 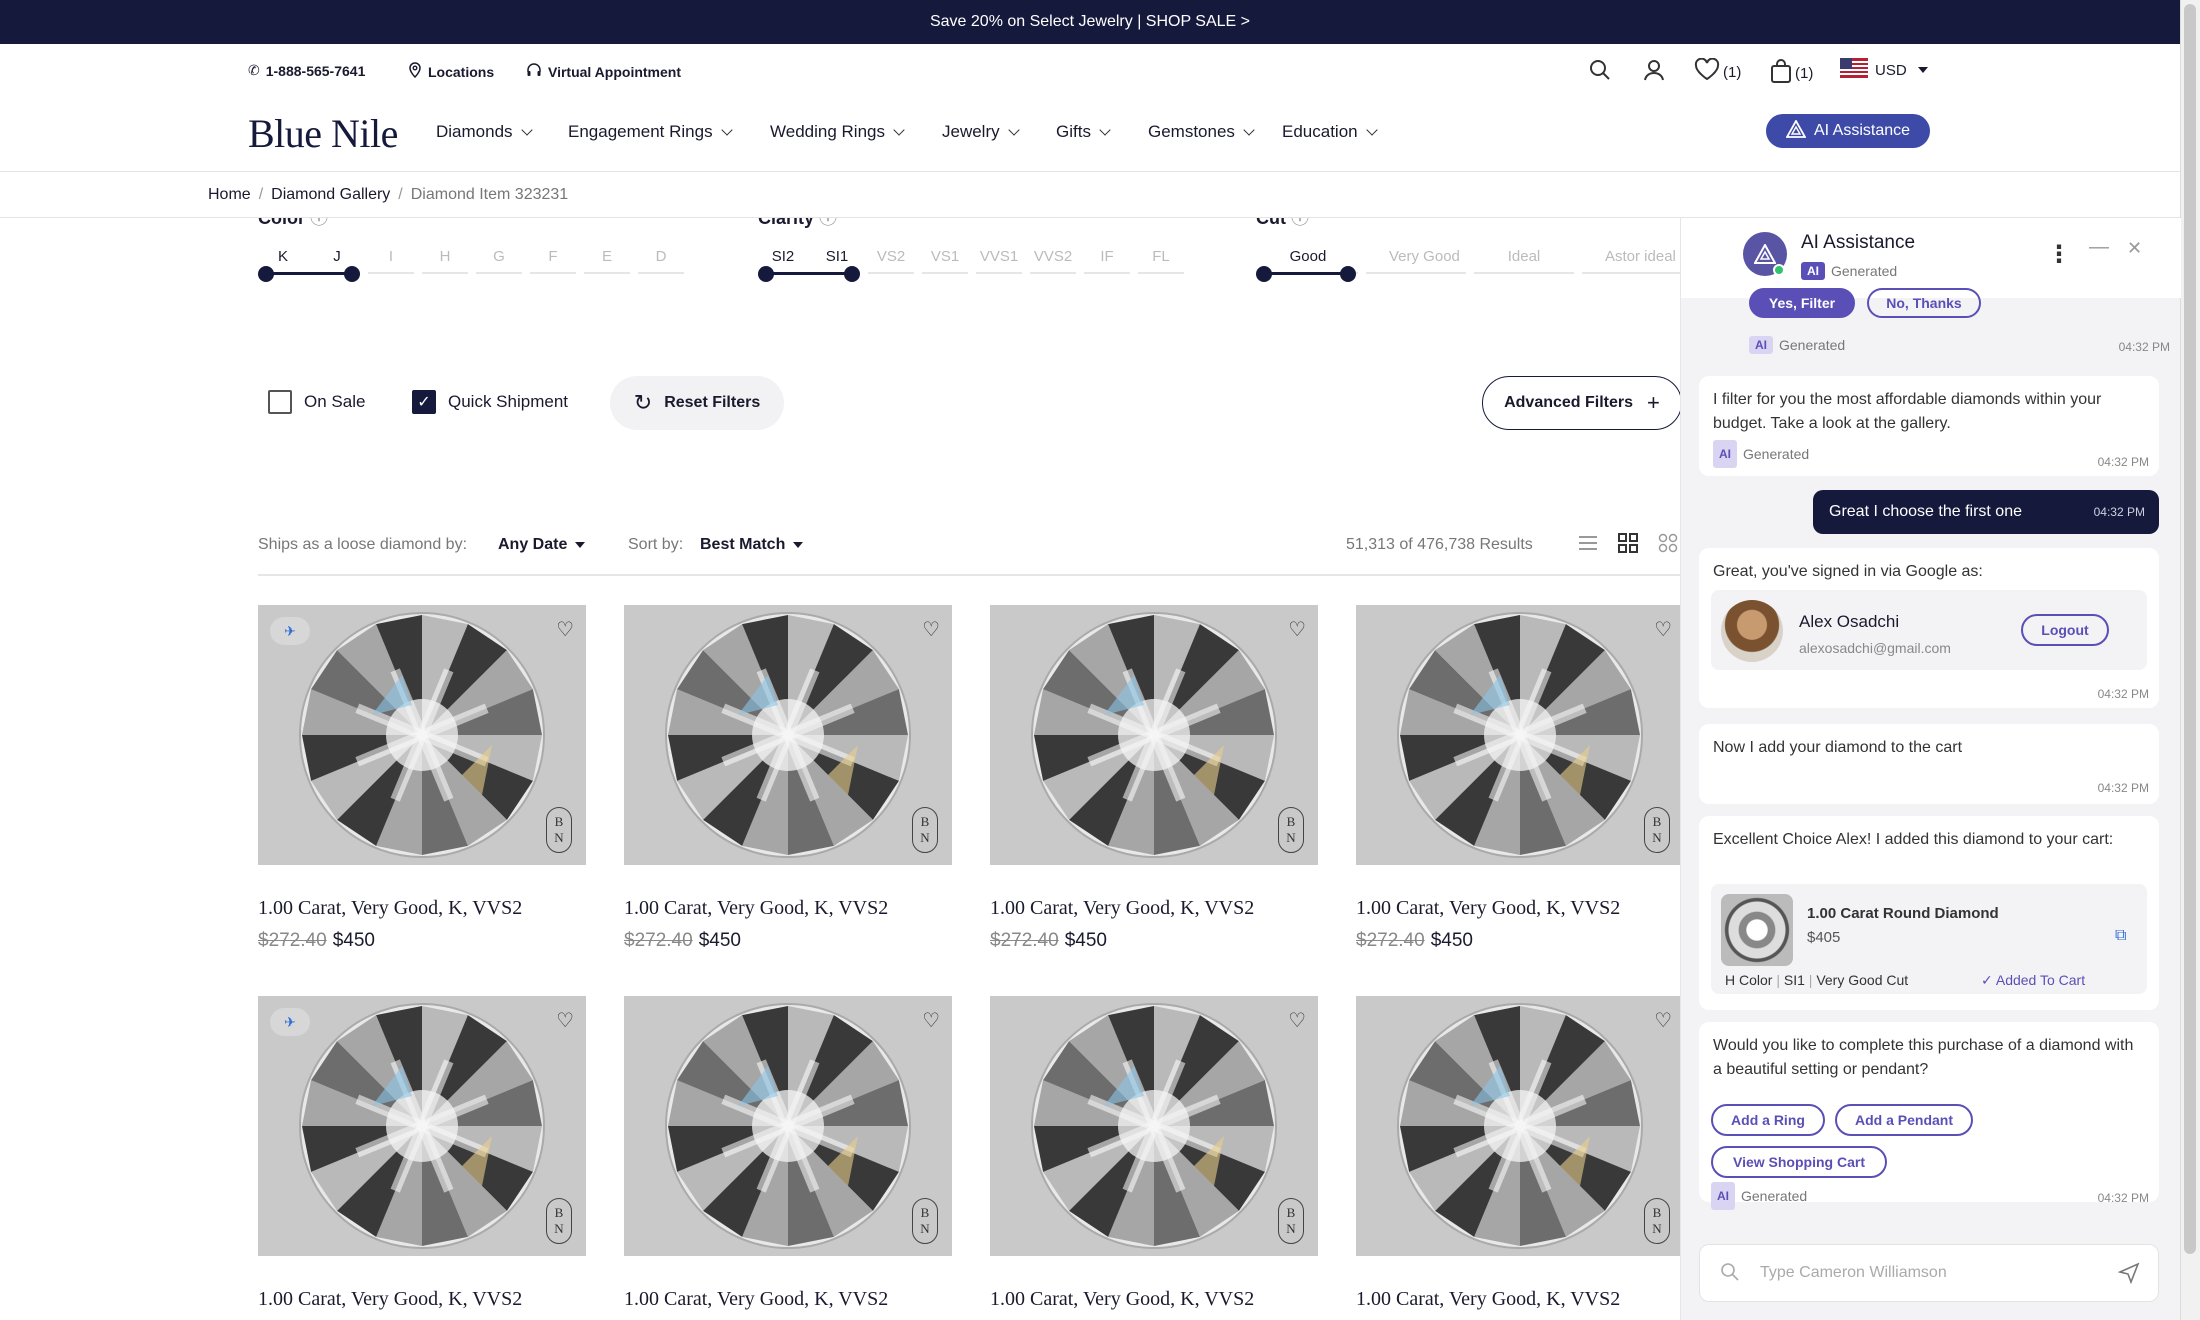 What do you see at coordinates (1799, 1162) in the screenshot?
I see `view-shopping-cart-button: View Shopping Cart` at bounding box center [1799, 1162].